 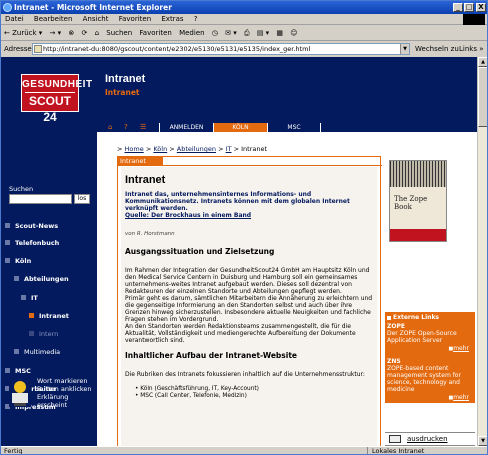 What do you see at coordinates (200, 251) in the screenshot?
I see `heading-goal: Ausgangssituation und Zielsetzung` at bounding box center [200, 251].